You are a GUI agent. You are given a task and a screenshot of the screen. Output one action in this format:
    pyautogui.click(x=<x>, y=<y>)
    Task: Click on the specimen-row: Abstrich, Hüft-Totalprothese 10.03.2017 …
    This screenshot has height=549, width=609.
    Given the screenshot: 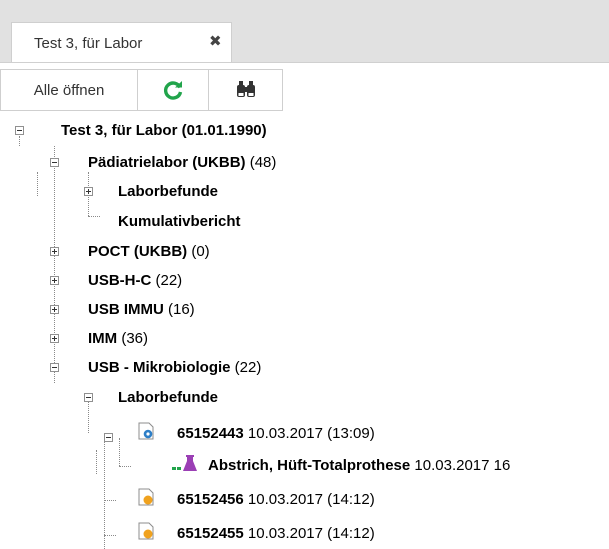 What is the action you would take?
    pyautogui.click(x=359, y=466)
    